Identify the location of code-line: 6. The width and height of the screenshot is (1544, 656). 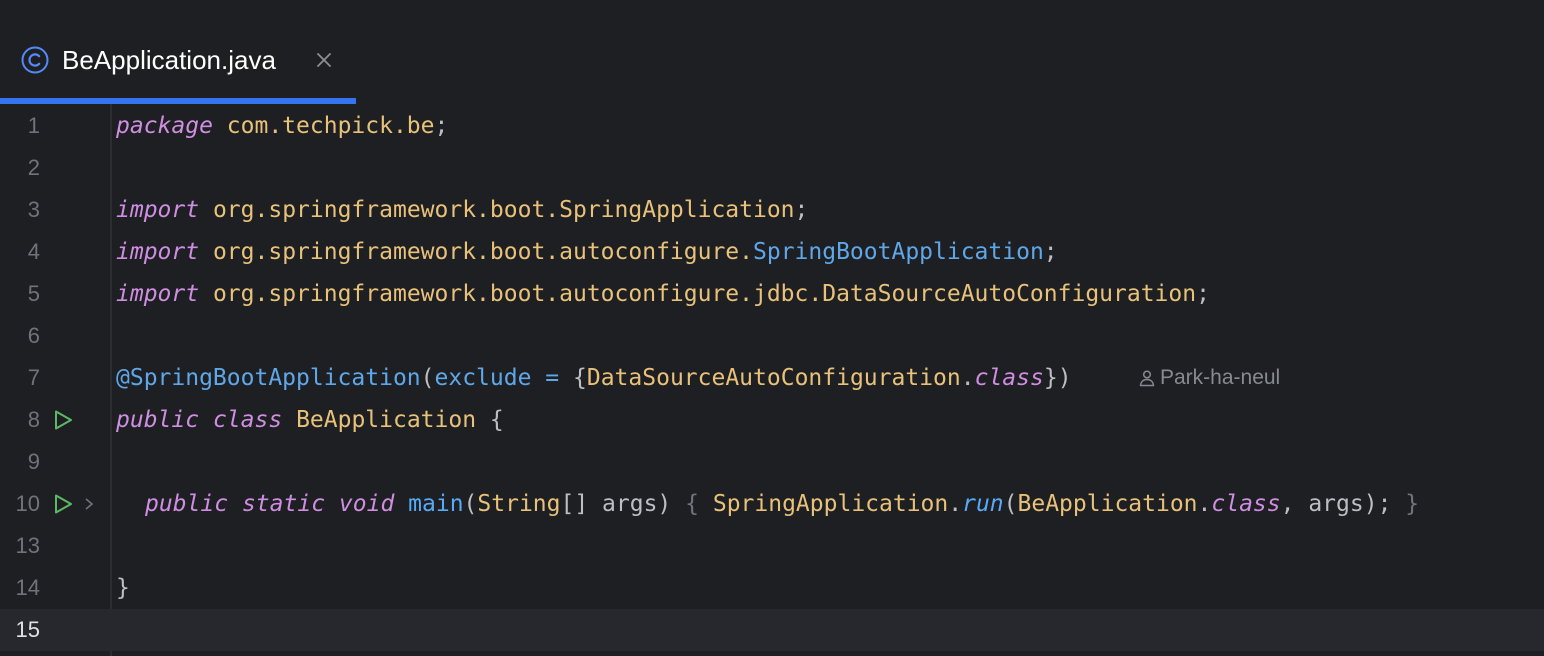
(772, 336).